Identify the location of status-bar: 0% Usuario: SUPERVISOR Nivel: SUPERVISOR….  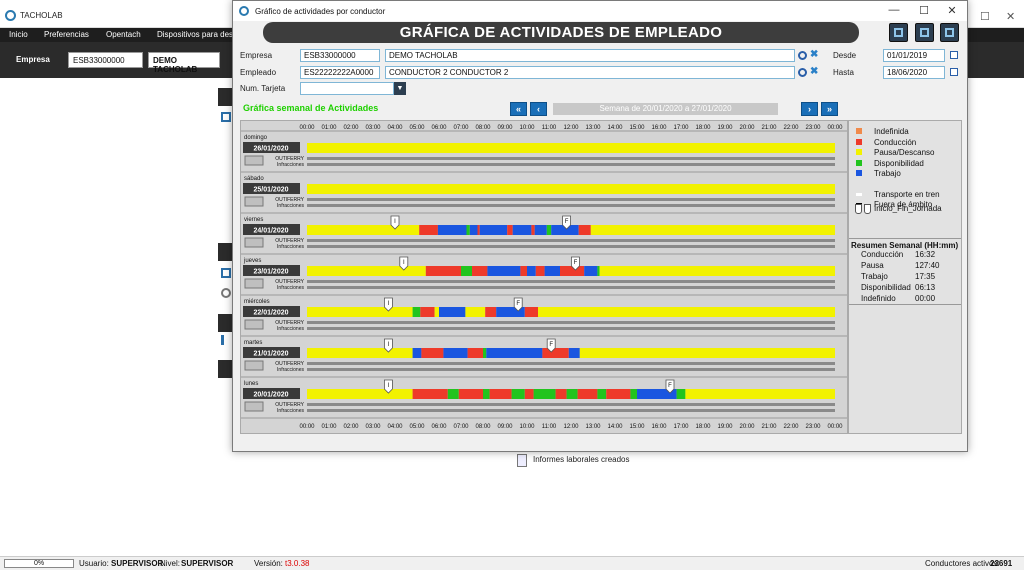
(512, 563).